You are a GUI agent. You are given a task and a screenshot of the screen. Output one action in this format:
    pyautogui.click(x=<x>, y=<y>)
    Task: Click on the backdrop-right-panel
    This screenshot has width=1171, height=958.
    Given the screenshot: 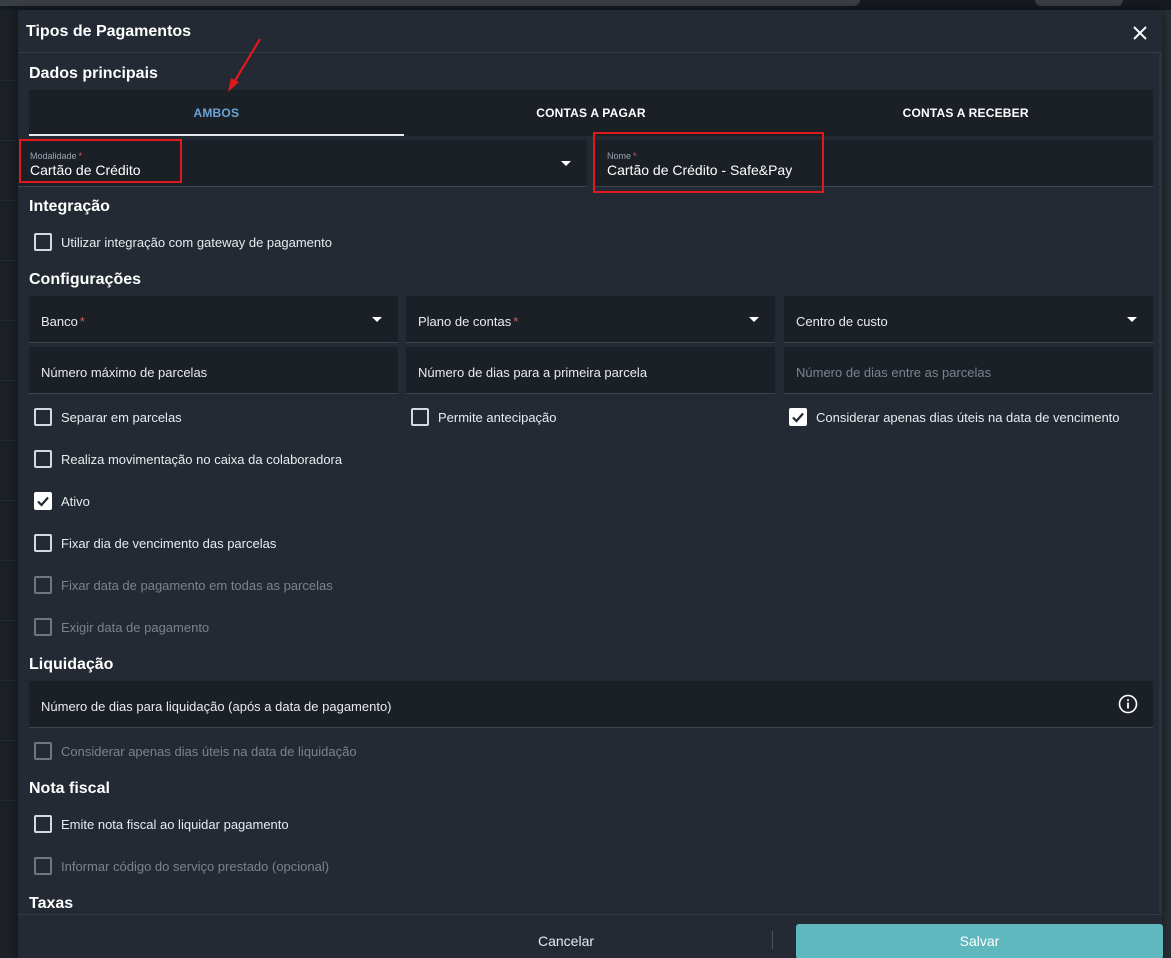 What is the action you would take?
    pyautogui.click(x=1166, y=484)
    